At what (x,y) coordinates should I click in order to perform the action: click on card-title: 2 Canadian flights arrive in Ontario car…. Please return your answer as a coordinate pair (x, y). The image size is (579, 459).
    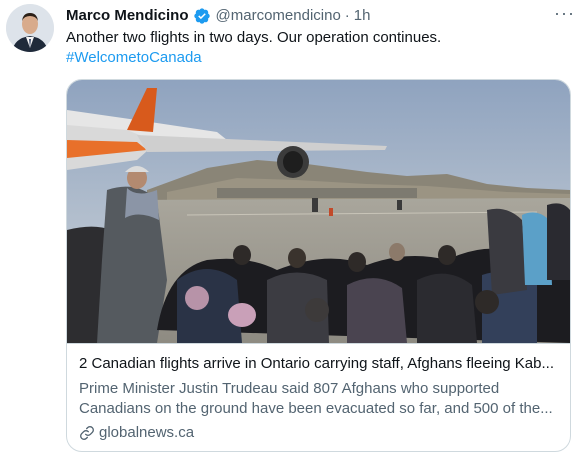
    Looking at the image, I should click on (321, 364).